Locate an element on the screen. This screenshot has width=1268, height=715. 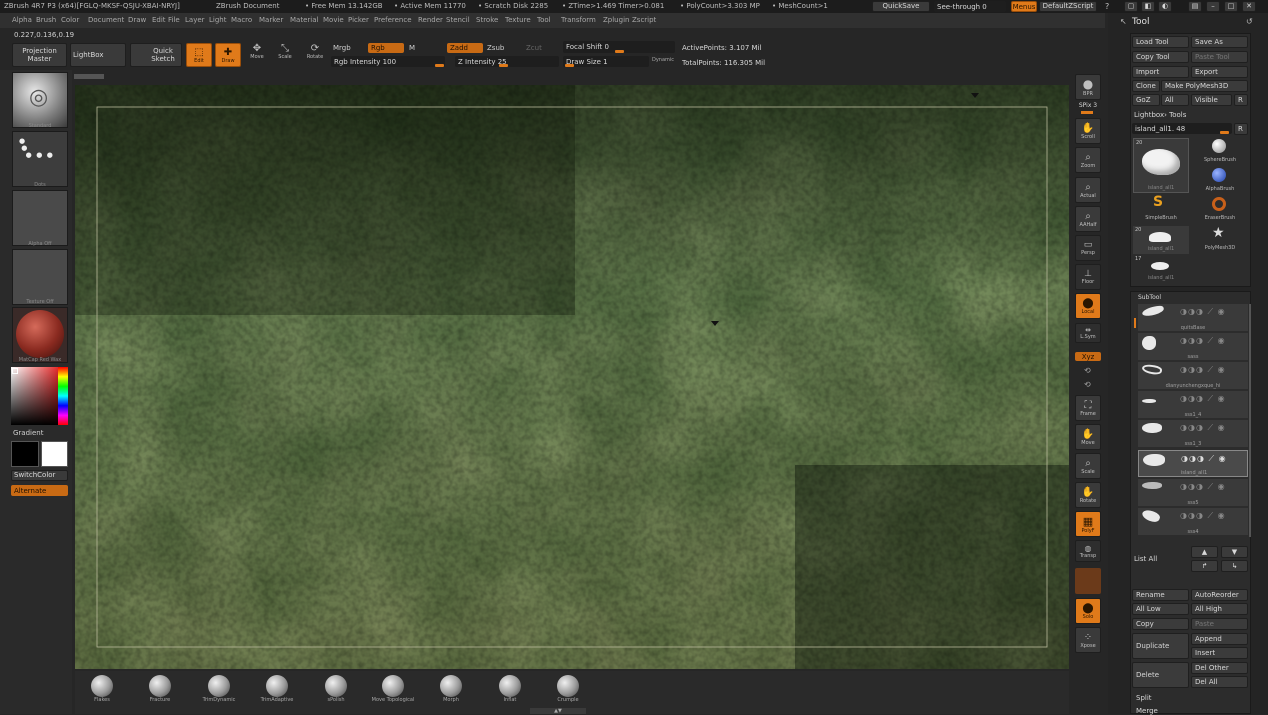
current-tool-r-button: R is located at coordinates (1241, 129).